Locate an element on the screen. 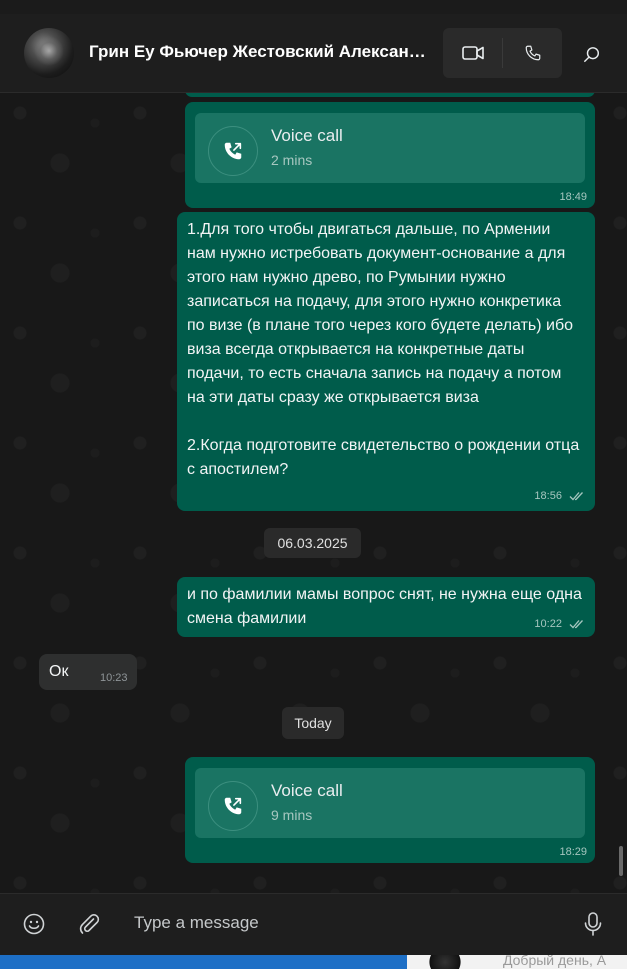 The width and height of the screenshot is (627, 969). message-time-text: 10:22 is located at coordinates (548, 624).